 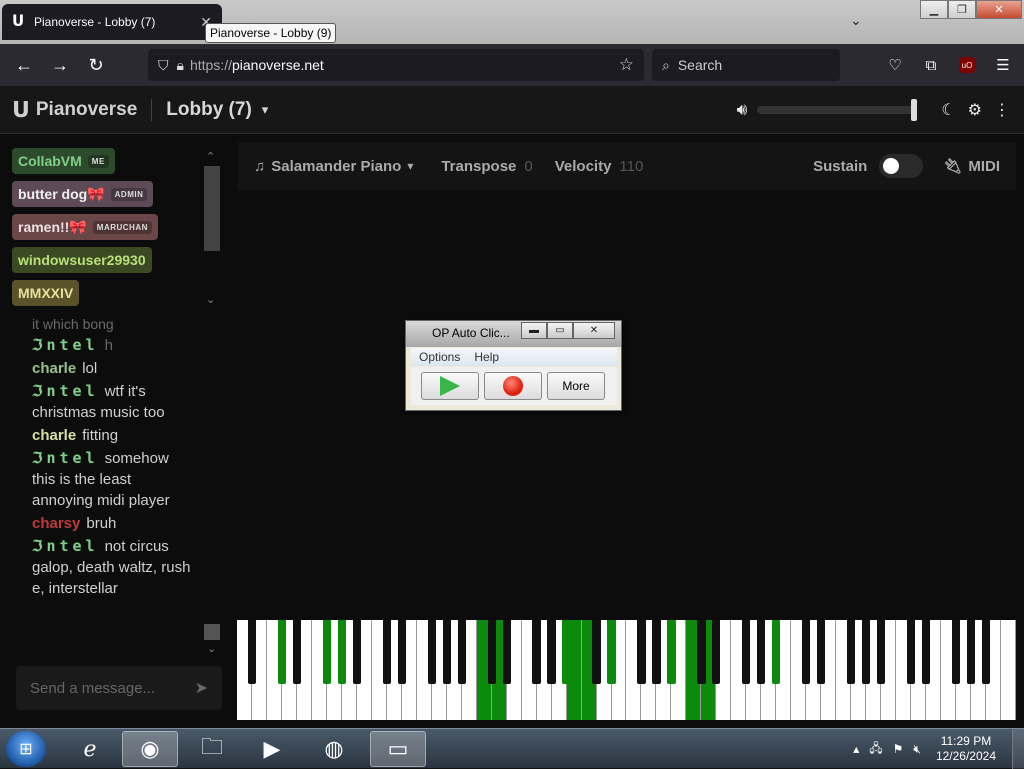 What do you see at coordinates (119, 688) in the screenshot?
I see `chat-input: Send a message... ➤` at bounding box center [119, 688].